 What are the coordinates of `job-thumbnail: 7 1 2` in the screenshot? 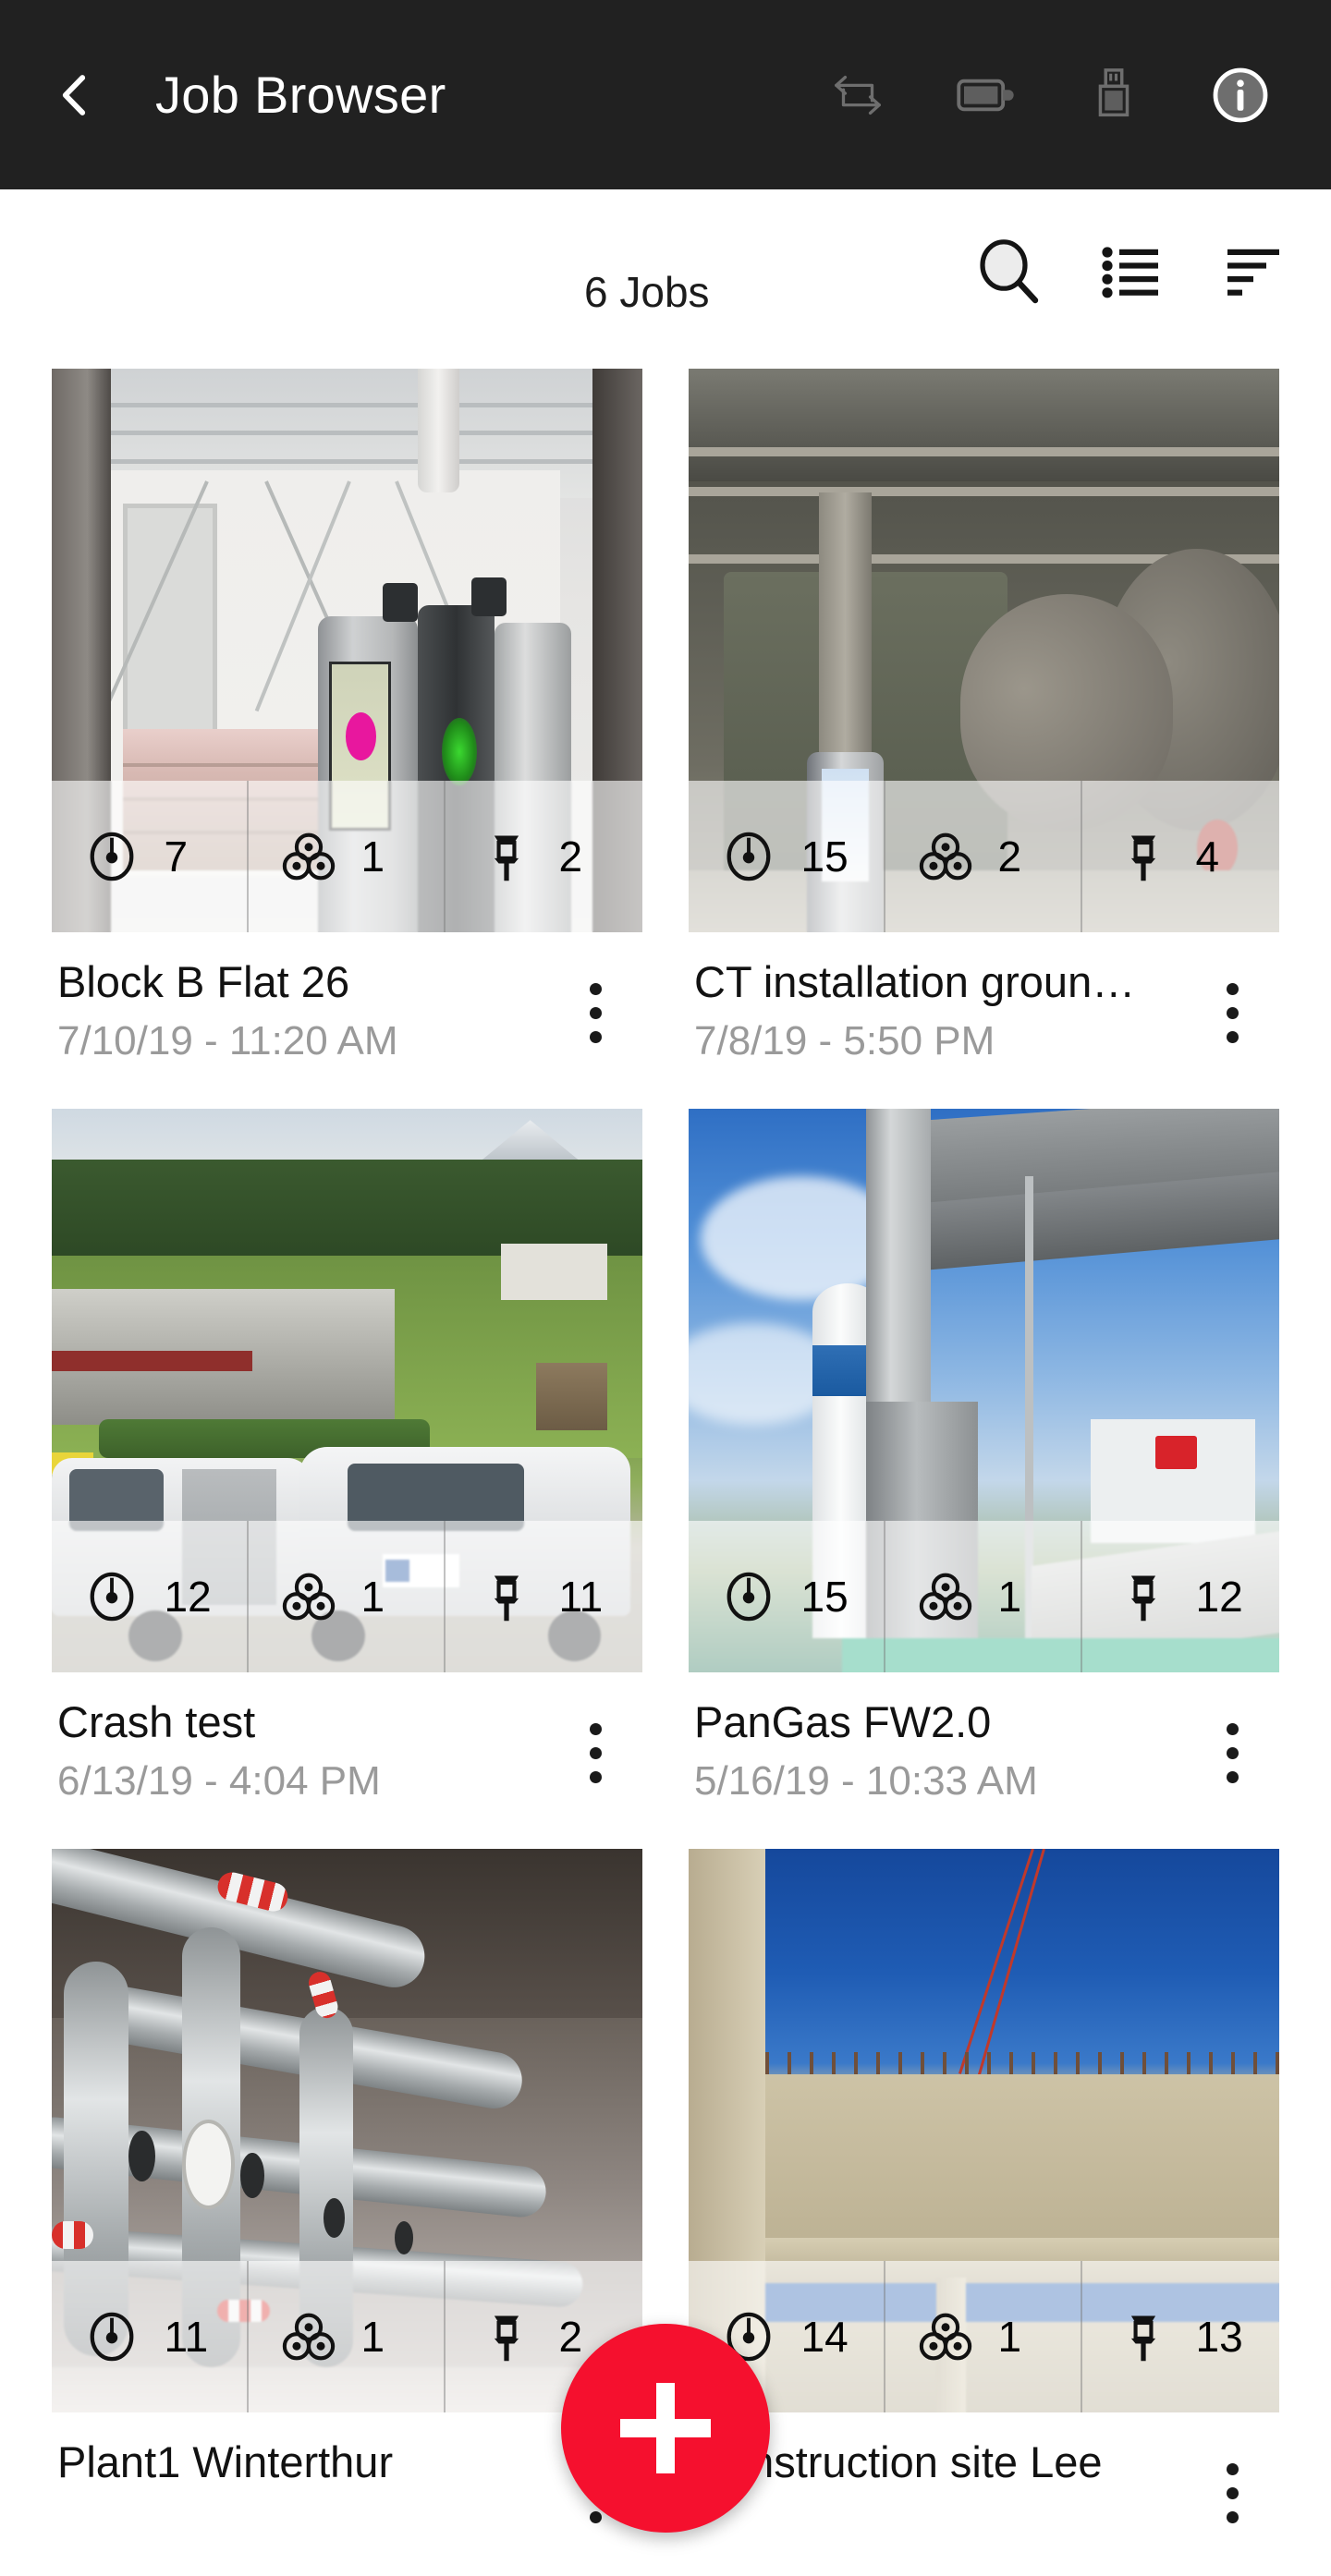 It's located at (347, 650).